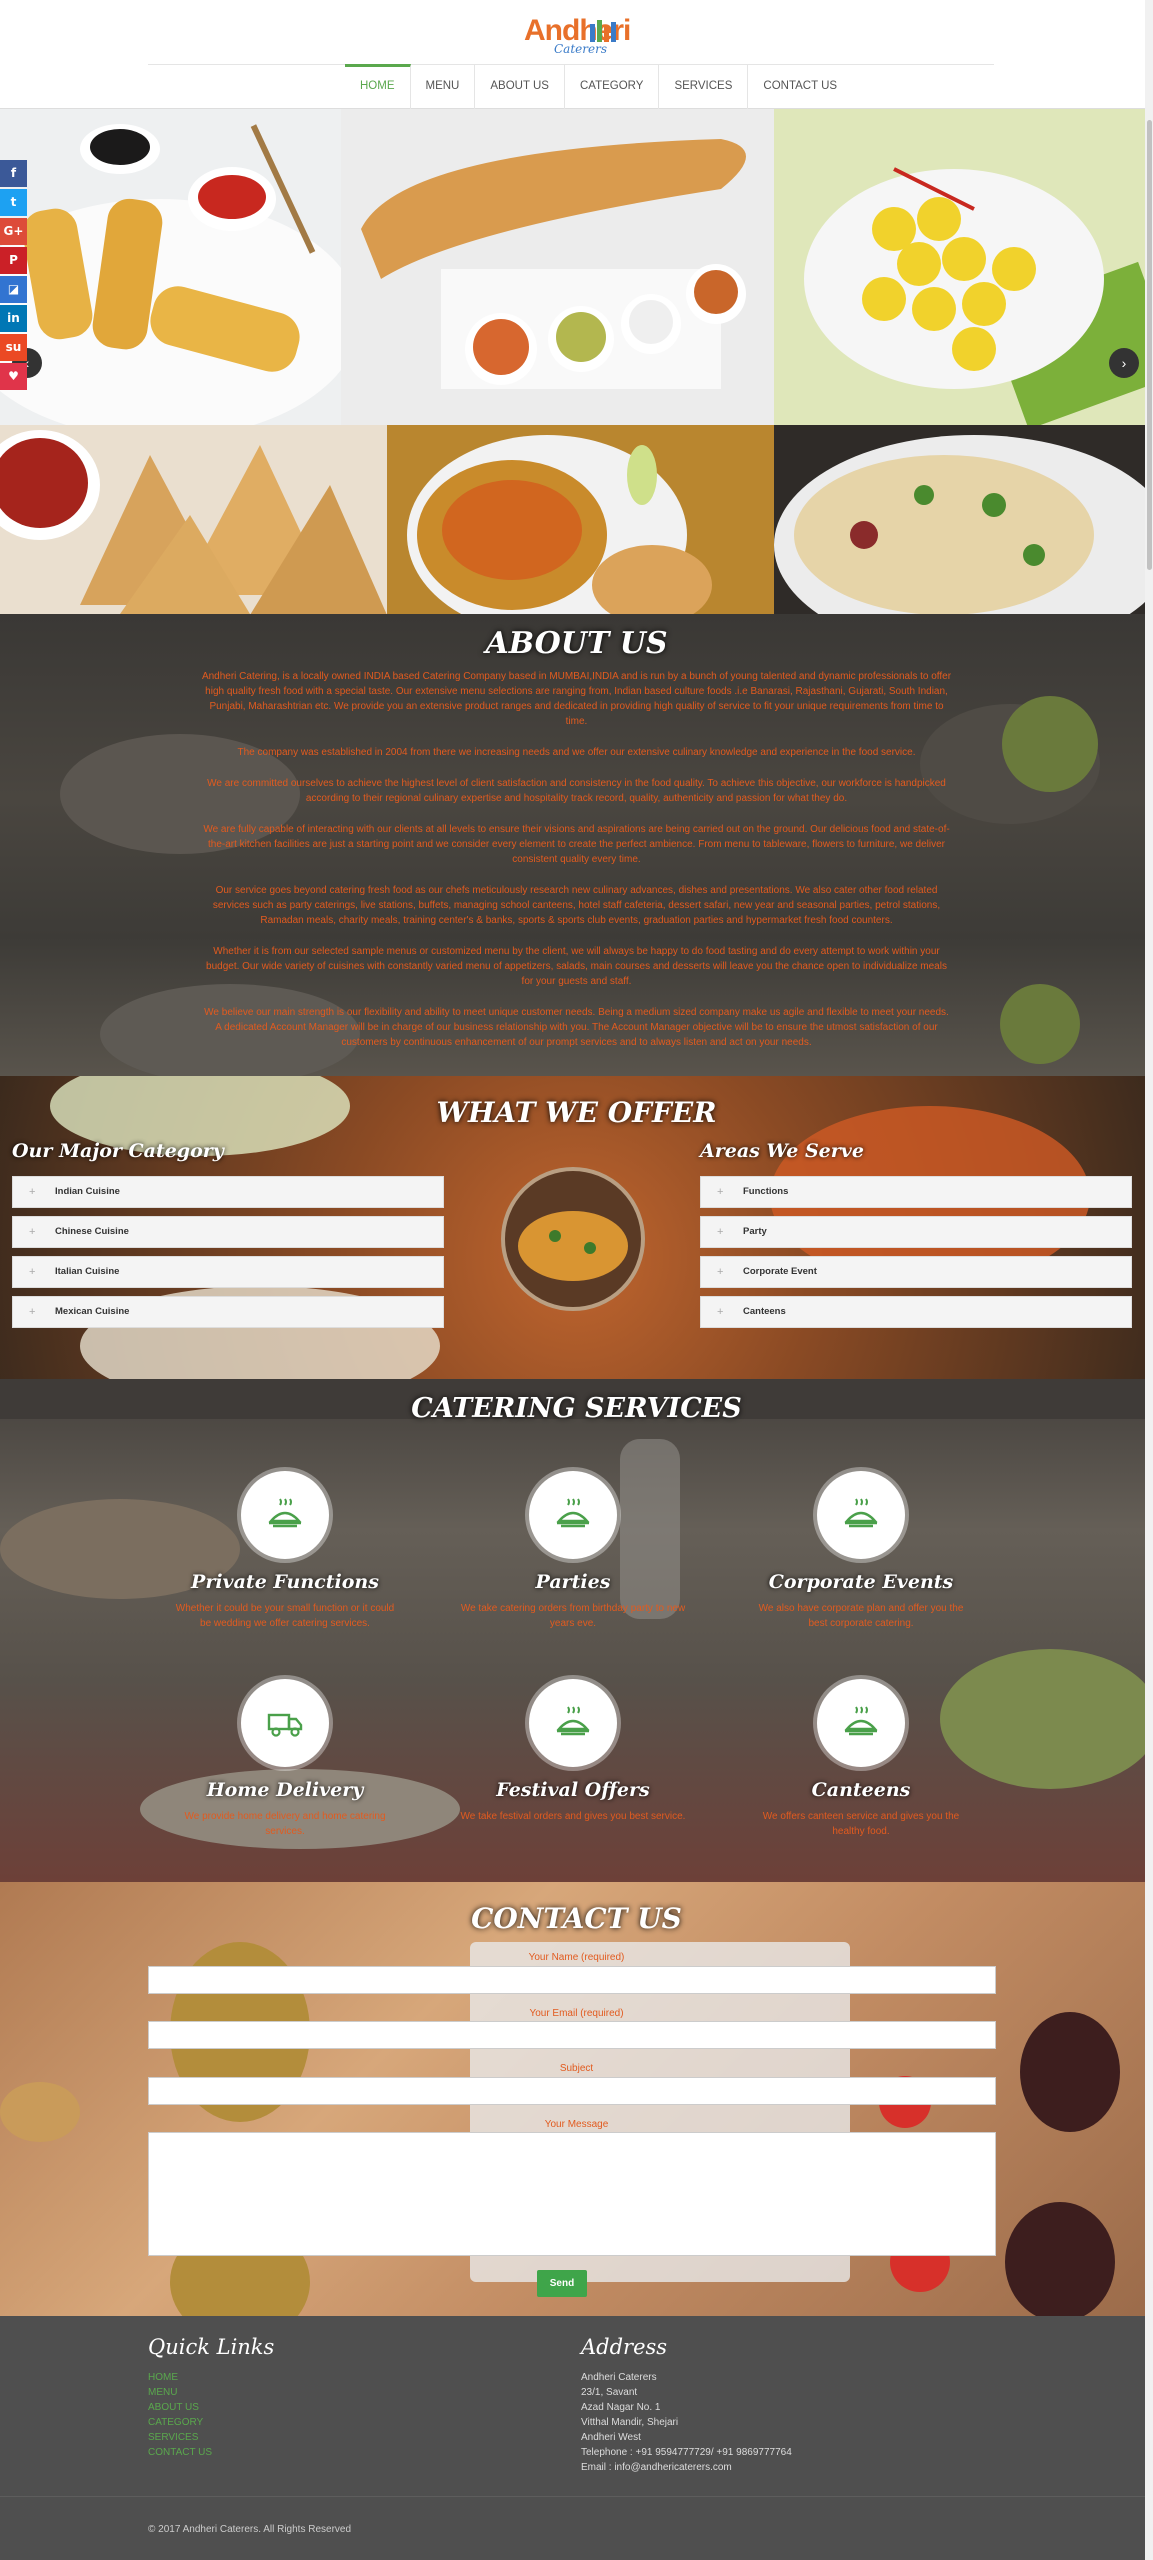 This screenshot has height=2560, width=1153. What do you see at coordinates (228, 1312) in the screenshot?
I see `category-item: + Mexican Cuisine` at bounding box center [228, 1312].